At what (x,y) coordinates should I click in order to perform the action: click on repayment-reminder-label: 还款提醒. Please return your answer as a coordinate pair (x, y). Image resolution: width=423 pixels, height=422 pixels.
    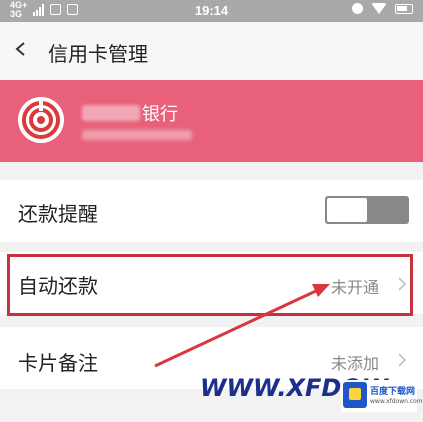
    Looking at the image, I should click on (58, 214).